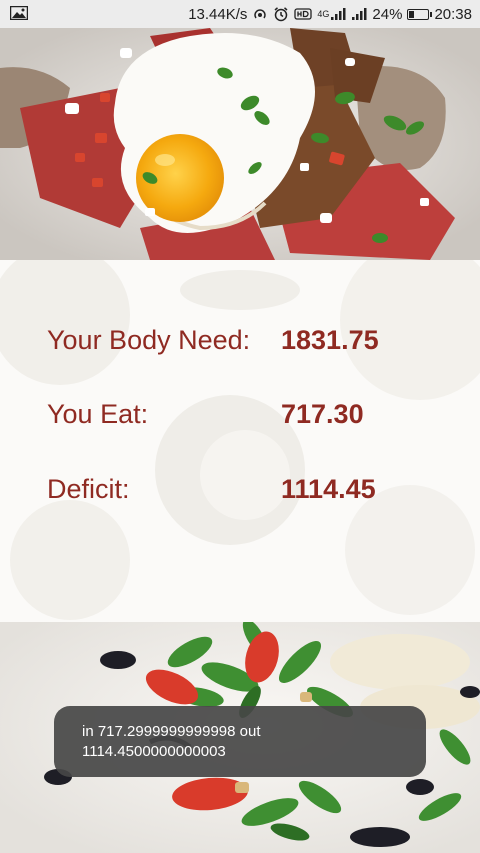 This screenshot has height=853, width=480. I want to click on image-icon, so click(19, 13).